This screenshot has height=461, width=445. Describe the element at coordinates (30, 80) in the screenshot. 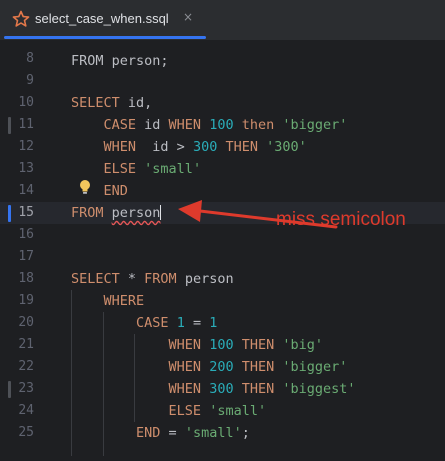

I see `line-number: 9` at that location.